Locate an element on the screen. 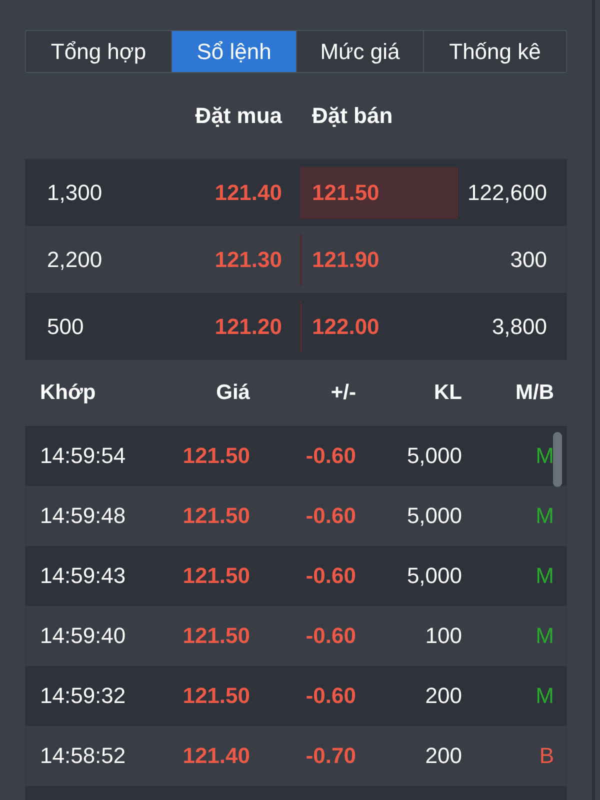  table-cell-text: -0.70 is located at coordinates (330, 756).